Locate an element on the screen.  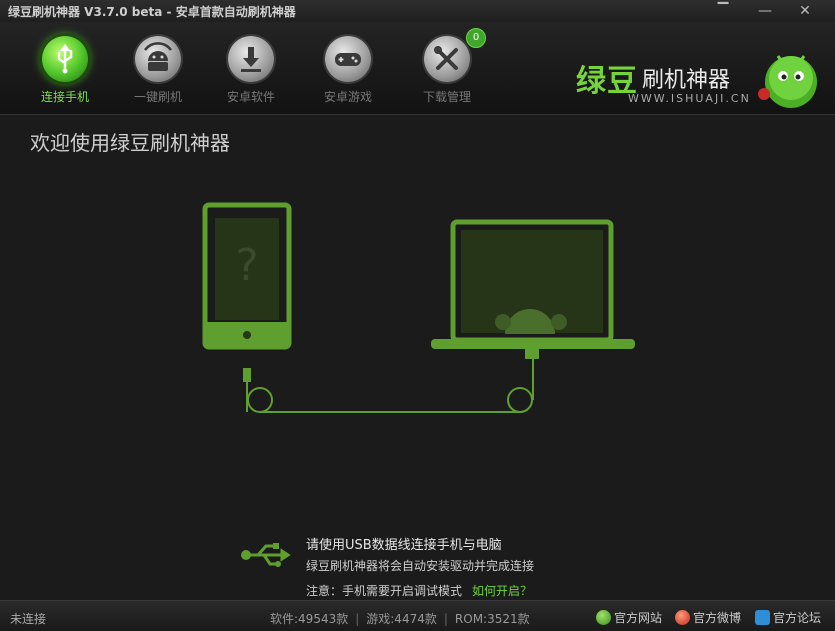
brand-logo: 绿豆 刷机神器 WWW.ISHUAJI.CN is located at coordinates (701, 84).